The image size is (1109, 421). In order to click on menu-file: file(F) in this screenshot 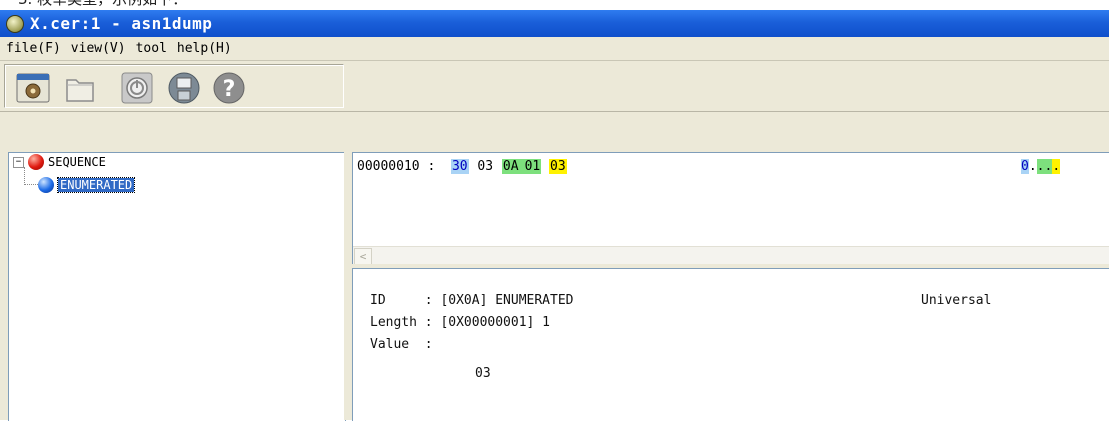, I will do `click(33, 48)`.